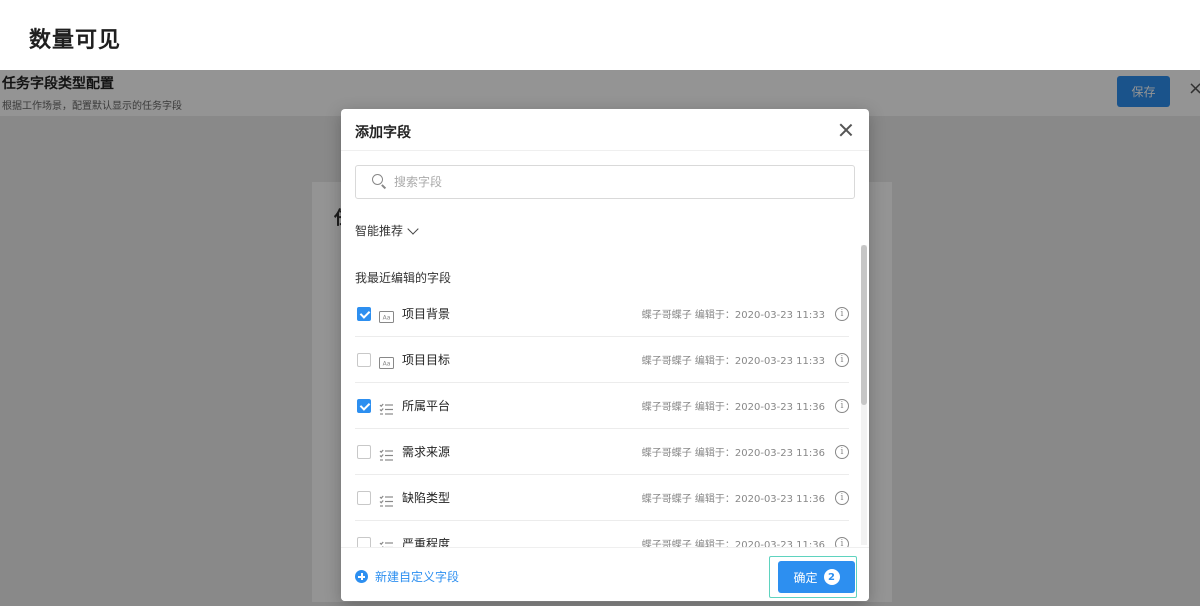 The image size is (1200, 606). What do you see at coordinates (426, 542) in the screenshot?
I see `field-name: 严重程度` at bounding box center [426, 542].